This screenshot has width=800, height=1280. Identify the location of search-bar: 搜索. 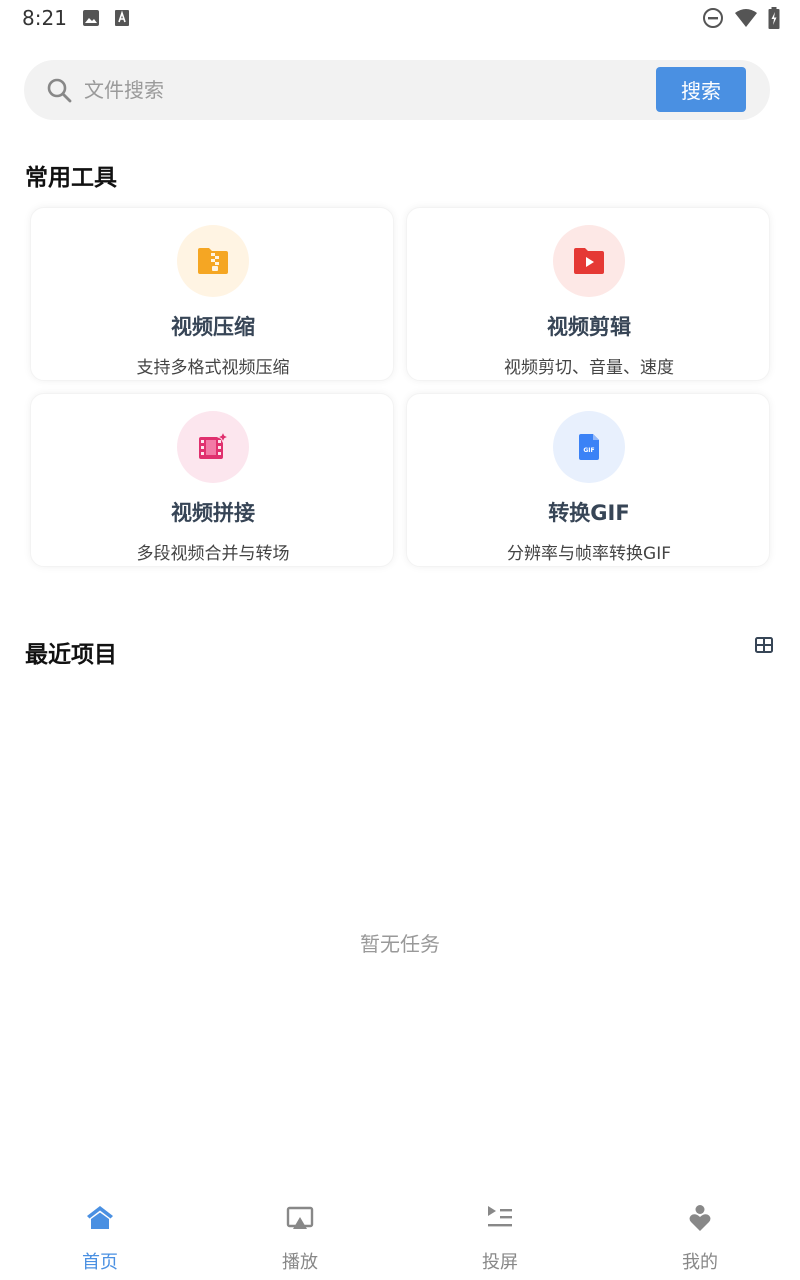
(397, 90).